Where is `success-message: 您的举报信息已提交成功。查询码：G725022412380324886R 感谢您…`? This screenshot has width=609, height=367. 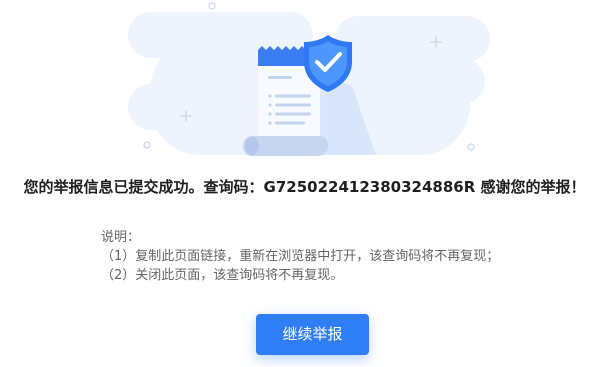 success-message: 您的举报信息已提交成功。查询码：G725022412380324886R 感谢您… is located at coordinates (304, 187).